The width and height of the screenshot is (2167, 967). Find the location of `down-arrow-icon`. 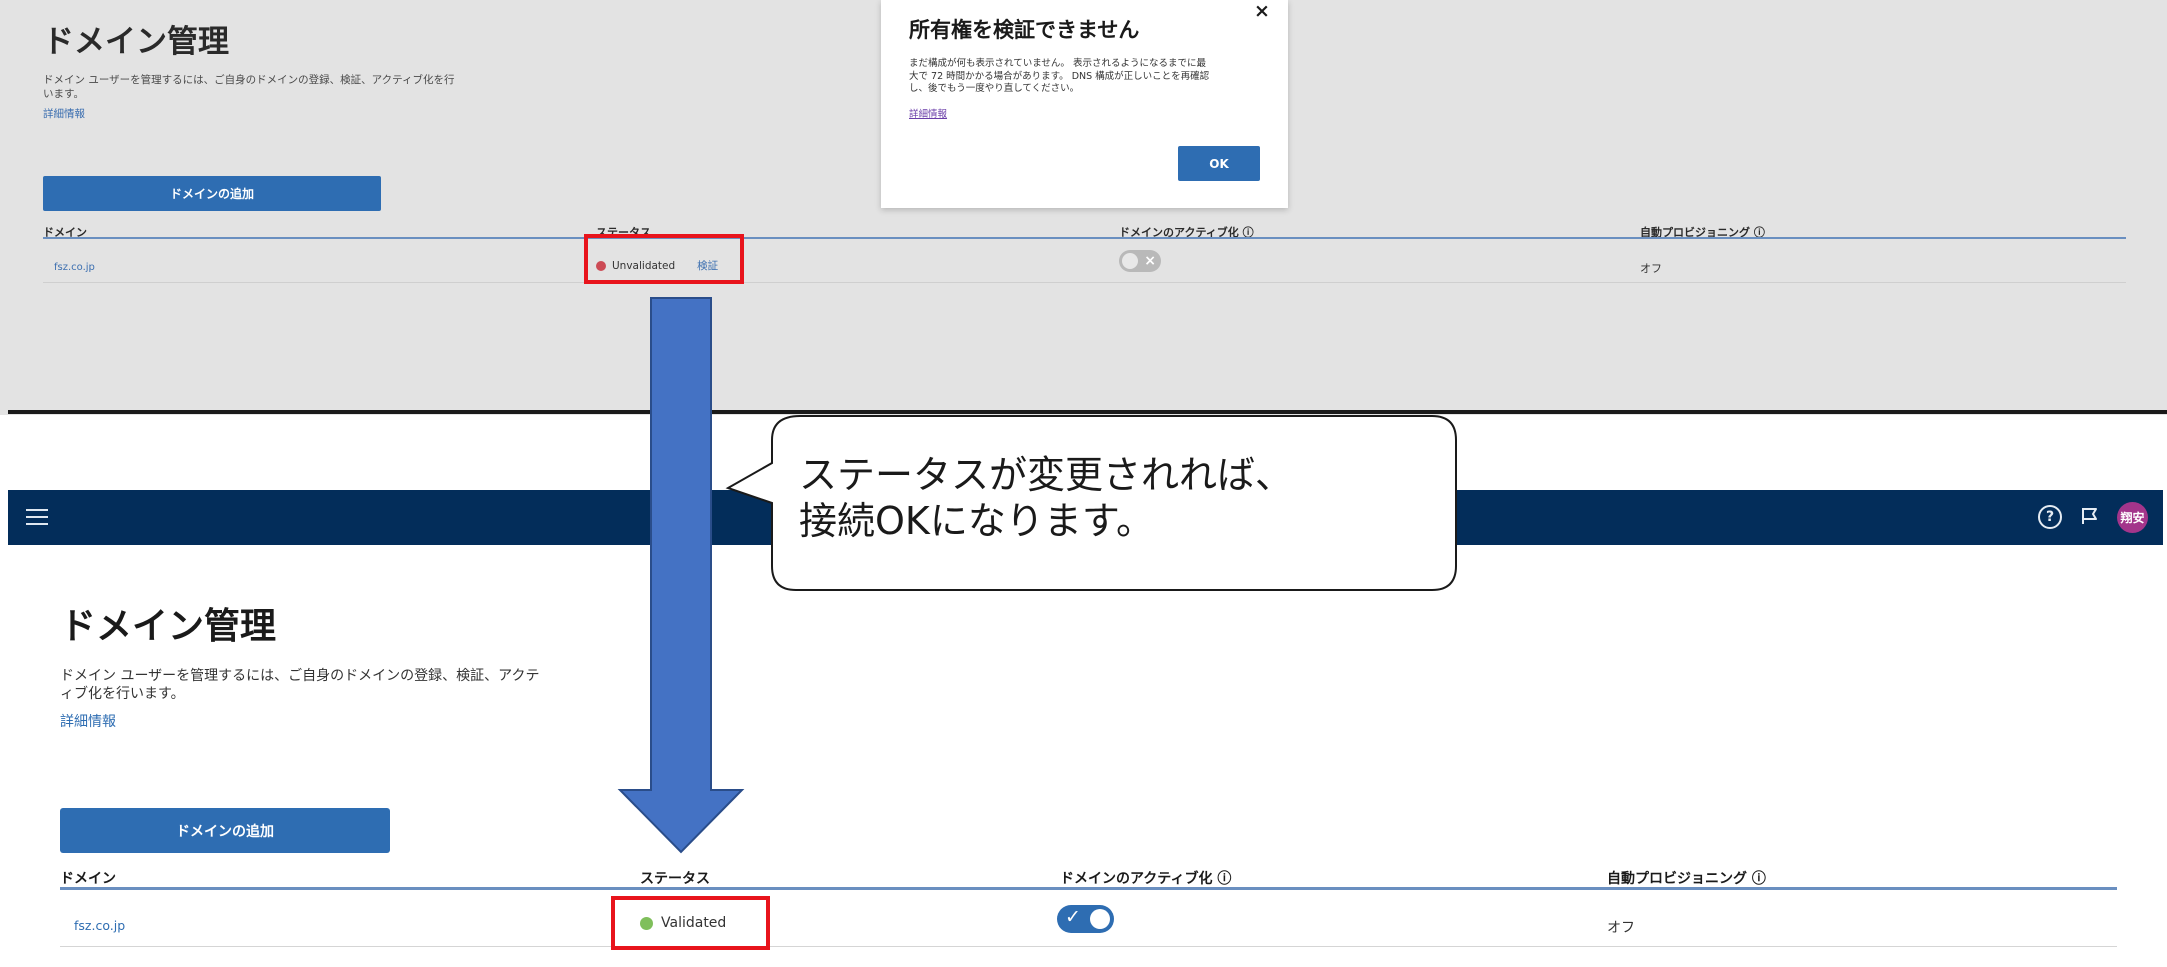

down-arrow-icon is located at coordinates (681, 575).